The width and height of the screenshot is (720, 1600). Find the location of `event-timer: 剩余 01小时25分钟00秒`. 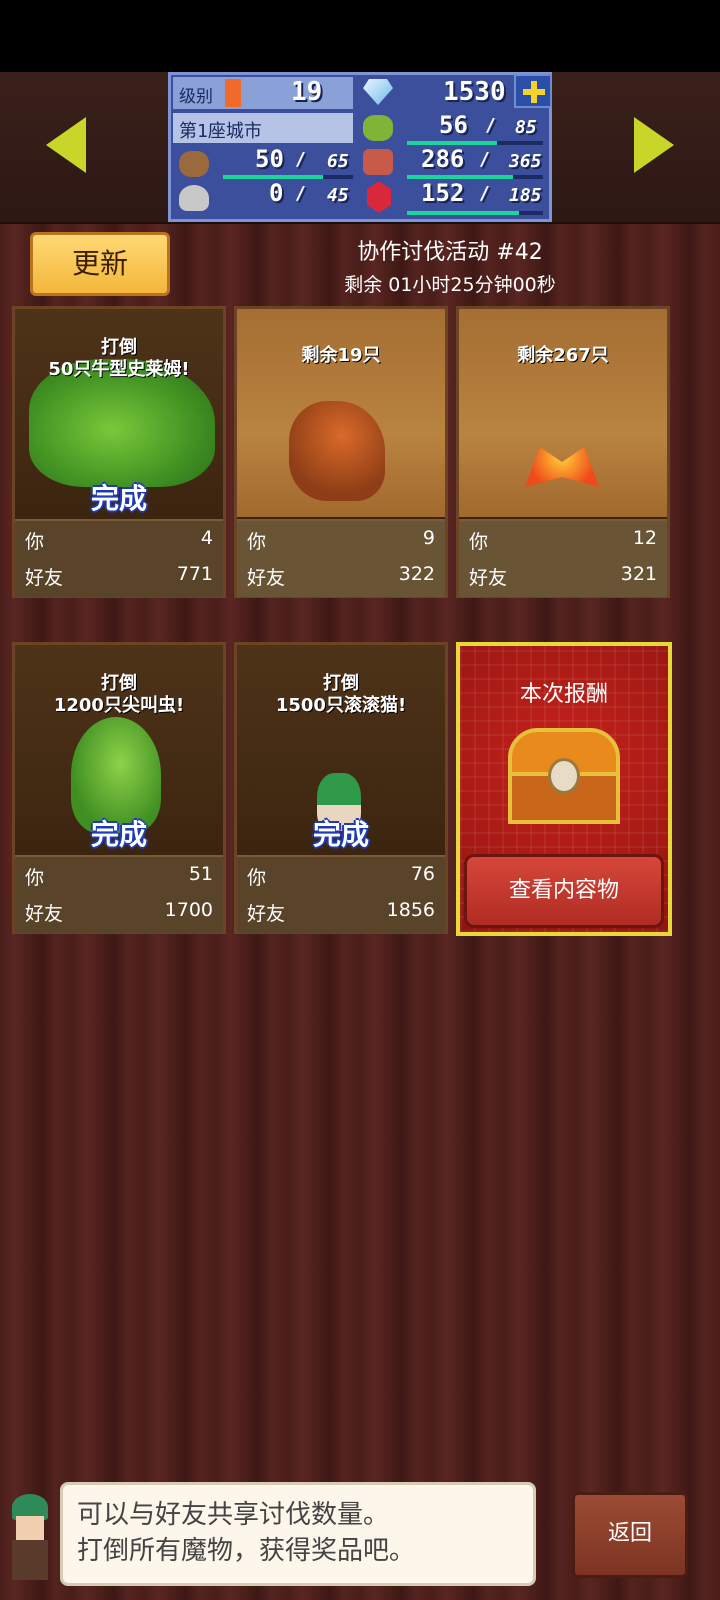

event-timer: 剩余 01小时25分钟00秒 is located at coordinates (450, 285).